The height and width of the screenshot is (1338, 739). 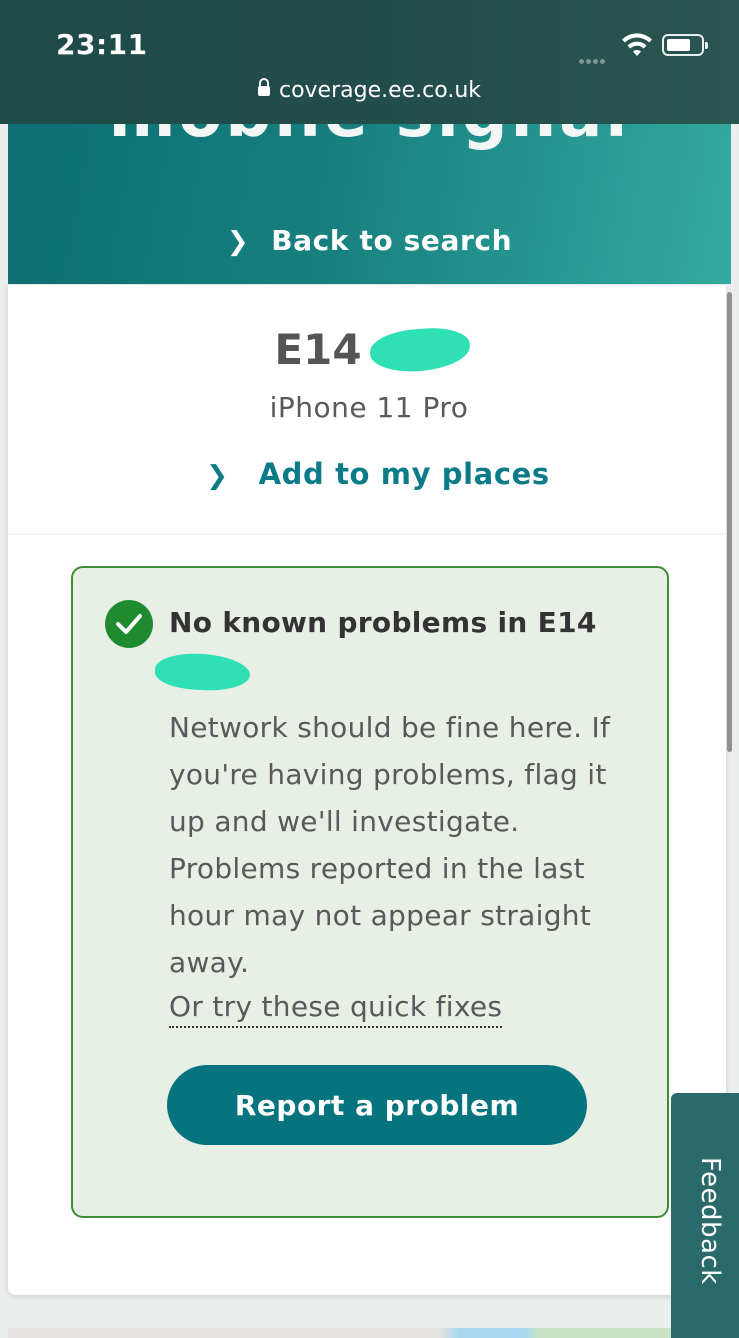 What do you see at coordinates (710, 1221) in the screenshot?
I see `feedback-label: Feedback` at bounding box center [710, 1221].